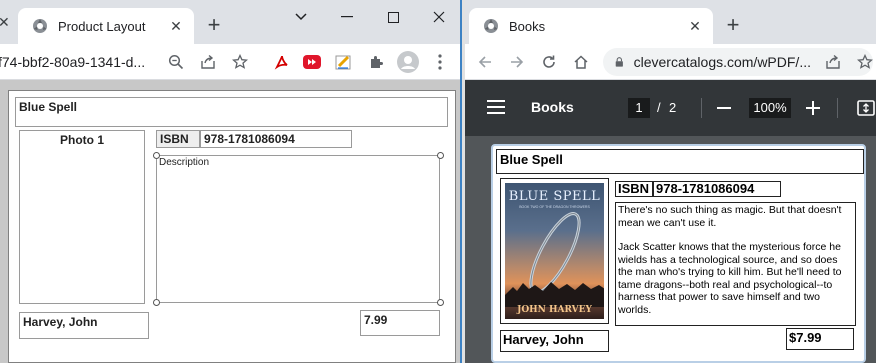 This screenshot has width=876, height=363. Describe the element at coordinates (440, 62) in the screenshot. I see `kebab-menu-icon` at that location.